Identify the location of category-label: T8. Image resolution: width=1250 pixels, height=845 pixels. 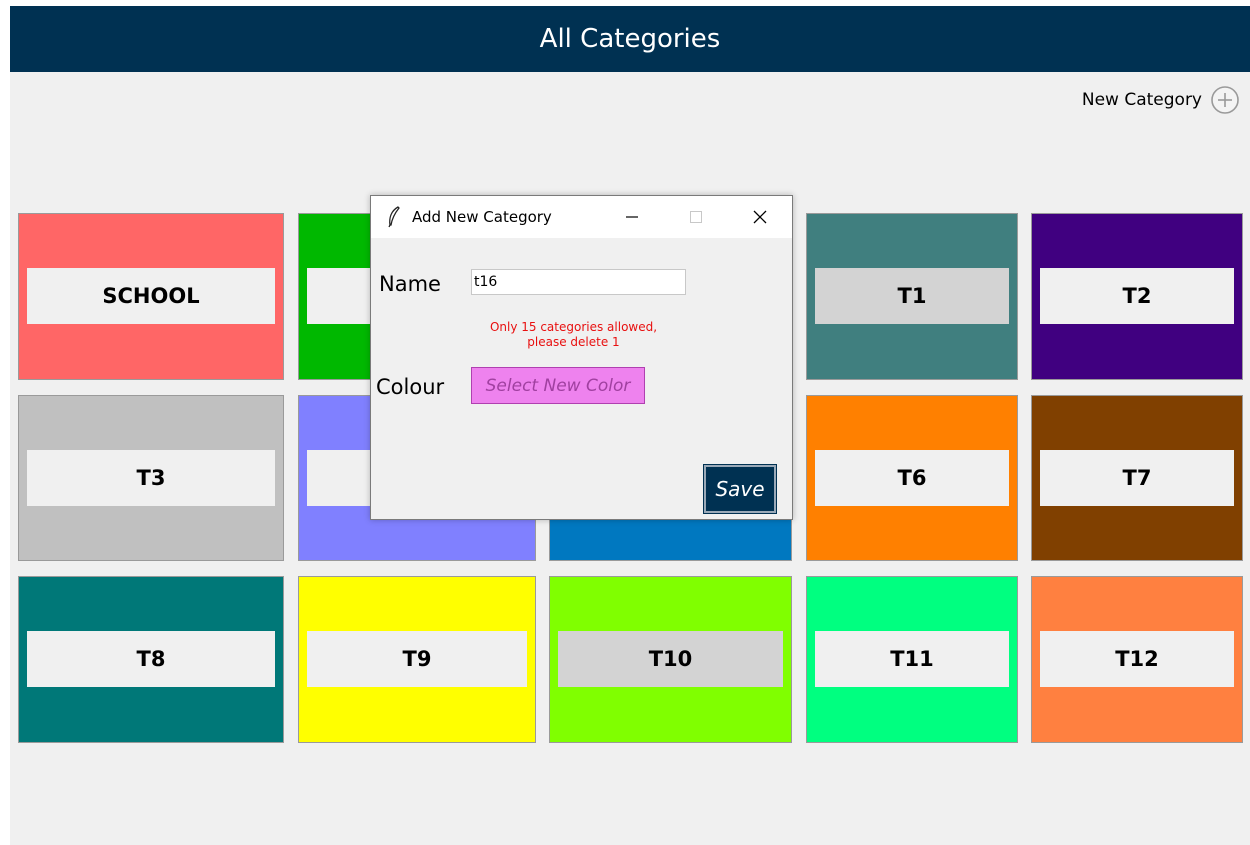
(151, 659).